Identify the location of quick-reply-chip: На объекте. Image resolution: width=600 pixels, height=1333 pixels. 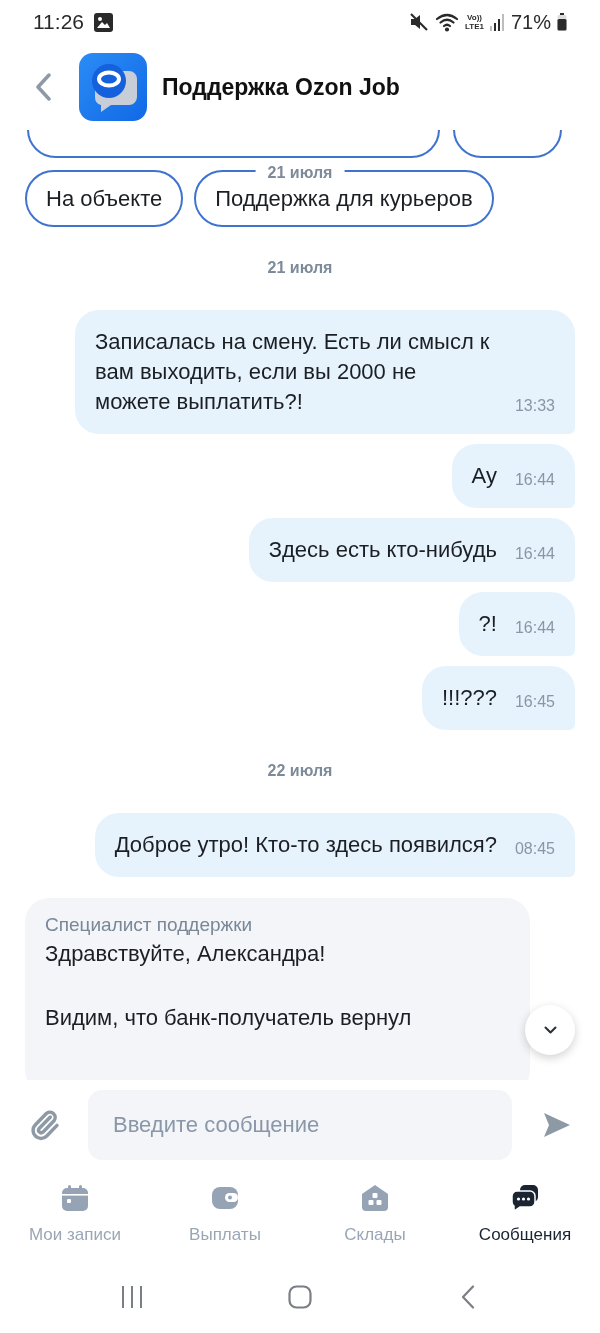
(104, 198).